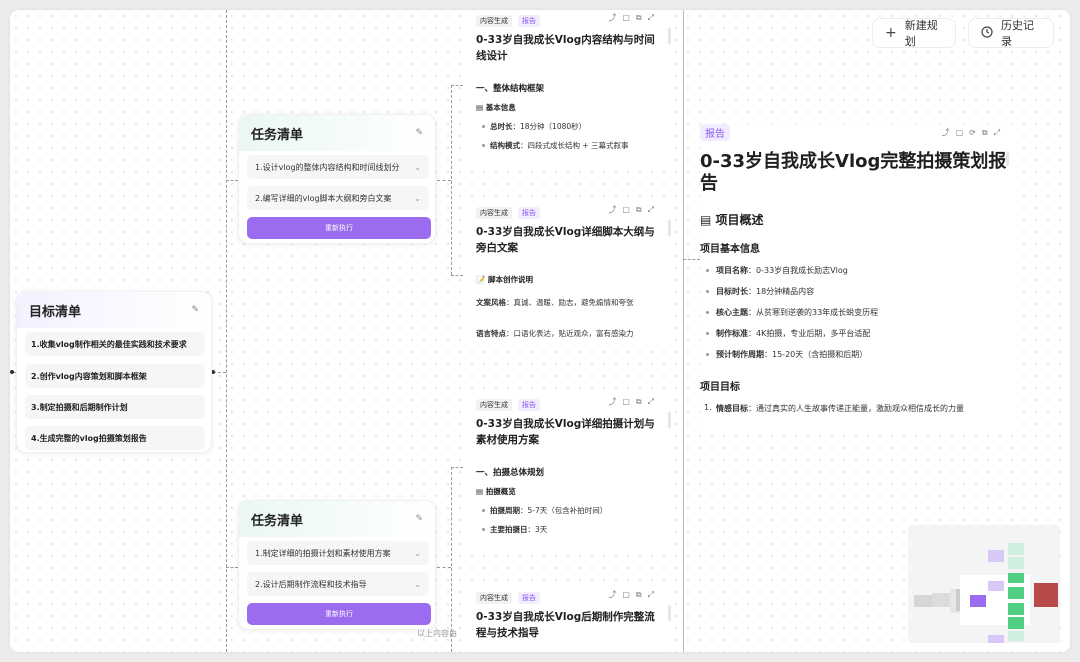 The width and height of the screenshot is (1080, 662). What do you see at coordinates (568, 529) in the screenshot?
I see `doc-list-item: 主要拍摄日：3天` at bounding box center [568, 529].